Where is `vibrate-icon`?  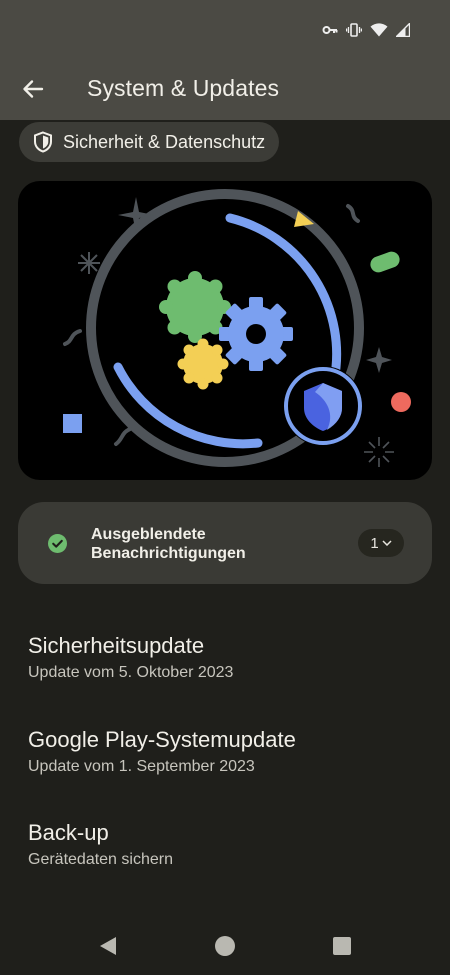
vibrate-icon is located at coordinates (354, 30).